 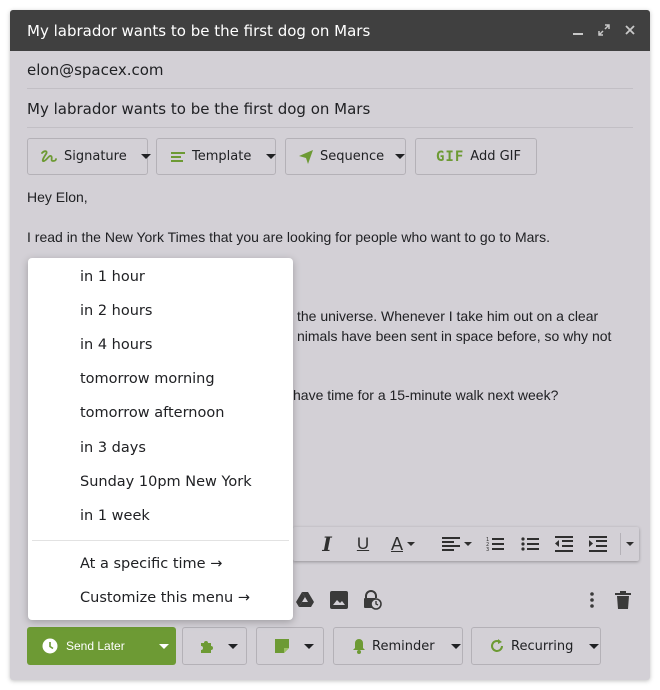 What do you see at coordinates (542, 646) in the screenshot?
I see `recurring-label: Recurring` at bounding box center [542, 646].